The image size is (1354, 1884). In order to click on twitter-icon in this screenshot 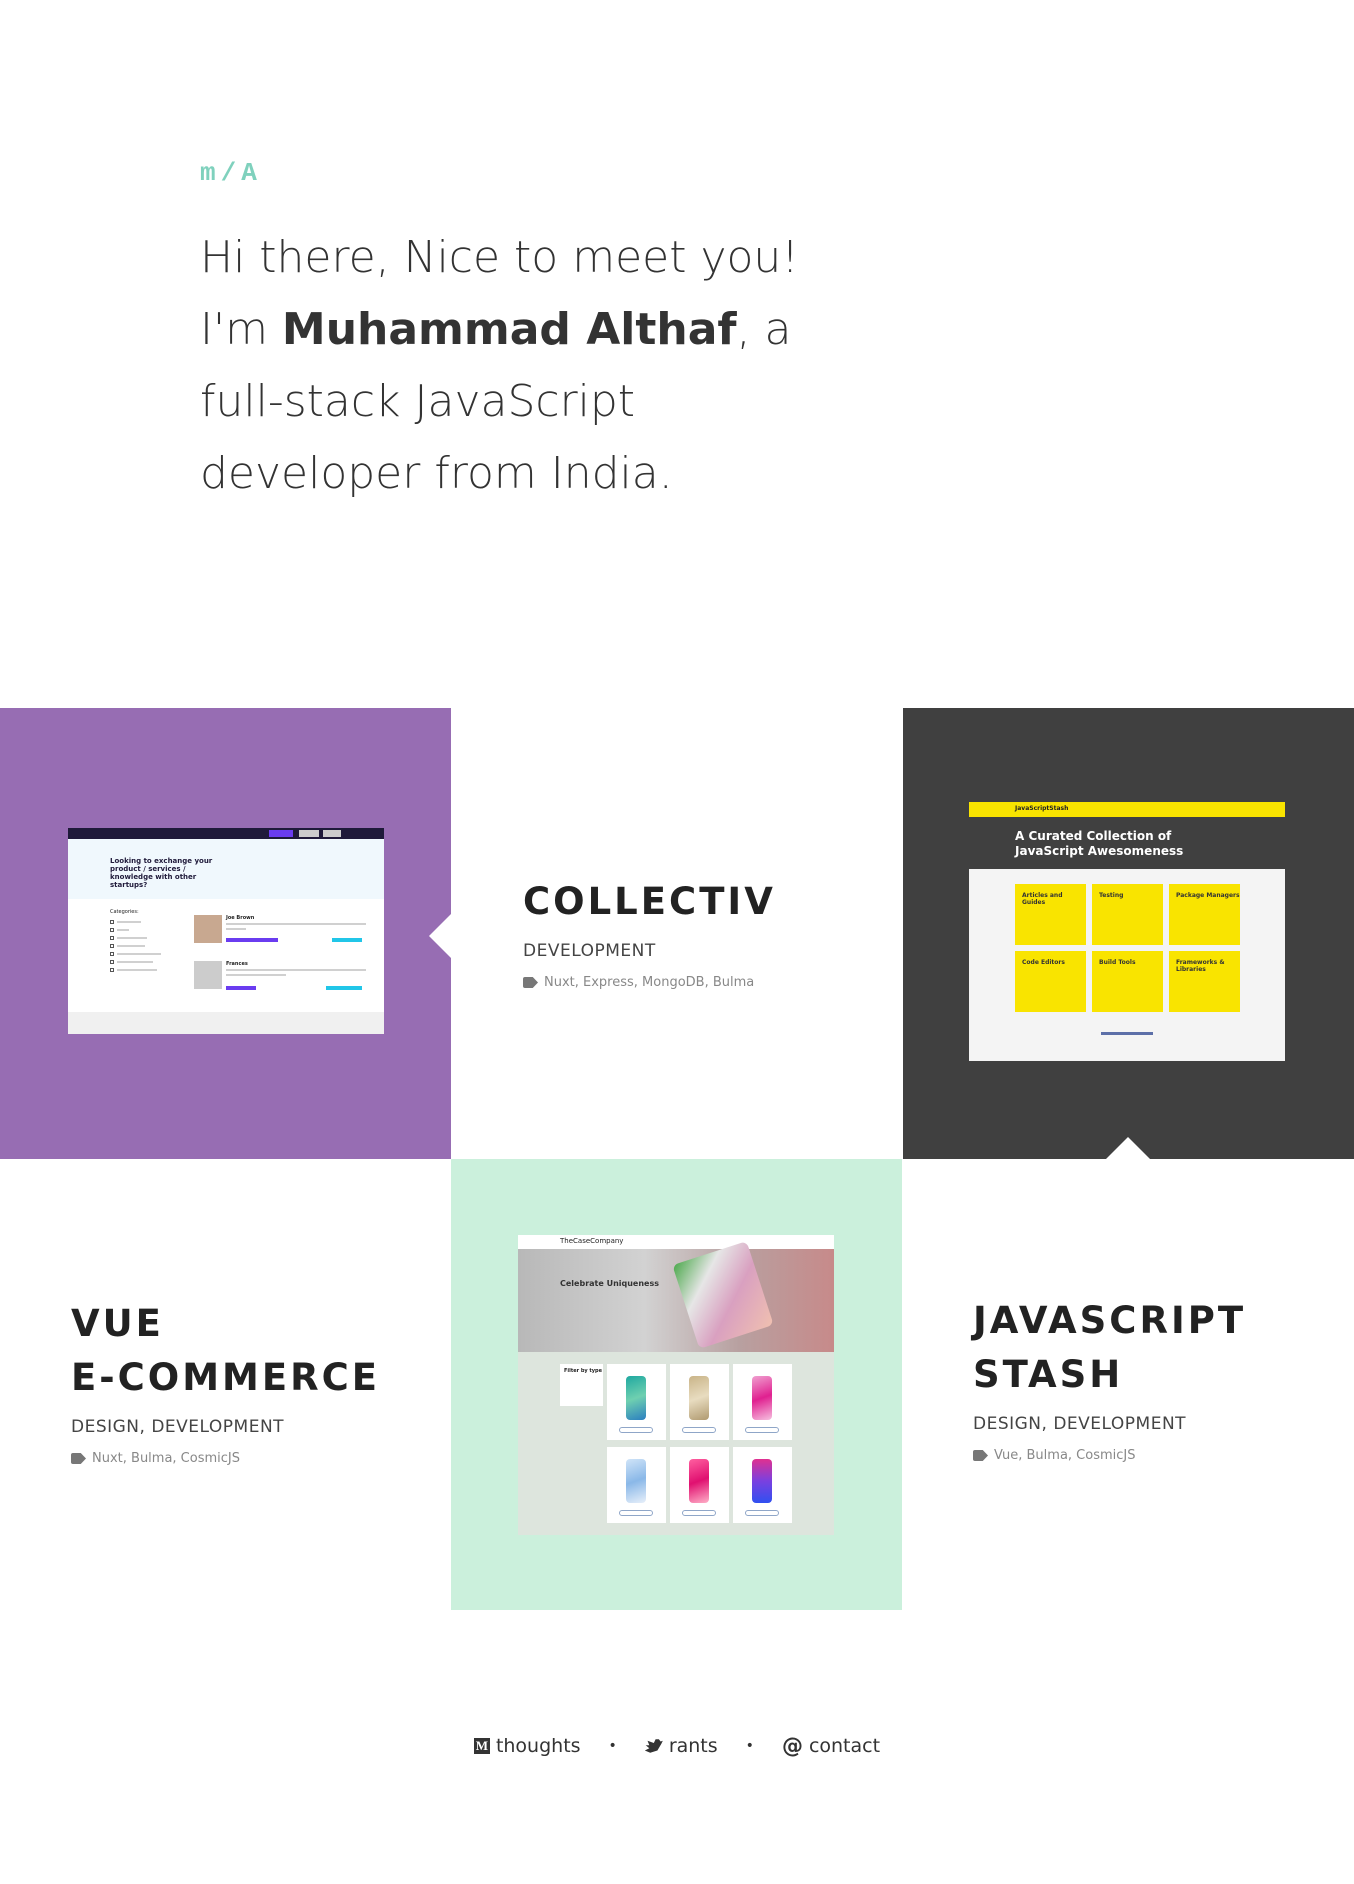, I will do `click(653, 1746)`.